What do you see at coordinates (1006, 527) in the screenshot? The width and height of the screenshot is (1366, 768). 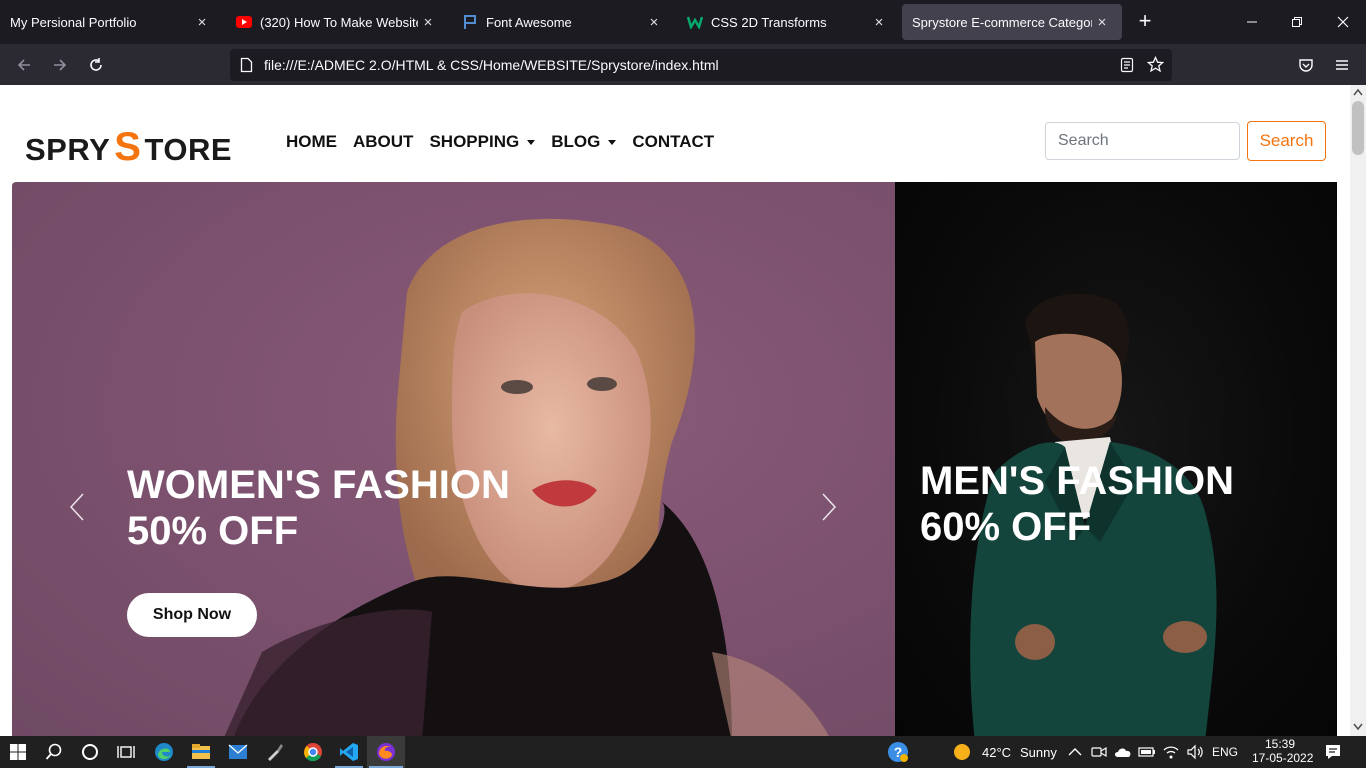 I see `hero-men-line2: 60% OFF` at bounding box center [1006, 527].